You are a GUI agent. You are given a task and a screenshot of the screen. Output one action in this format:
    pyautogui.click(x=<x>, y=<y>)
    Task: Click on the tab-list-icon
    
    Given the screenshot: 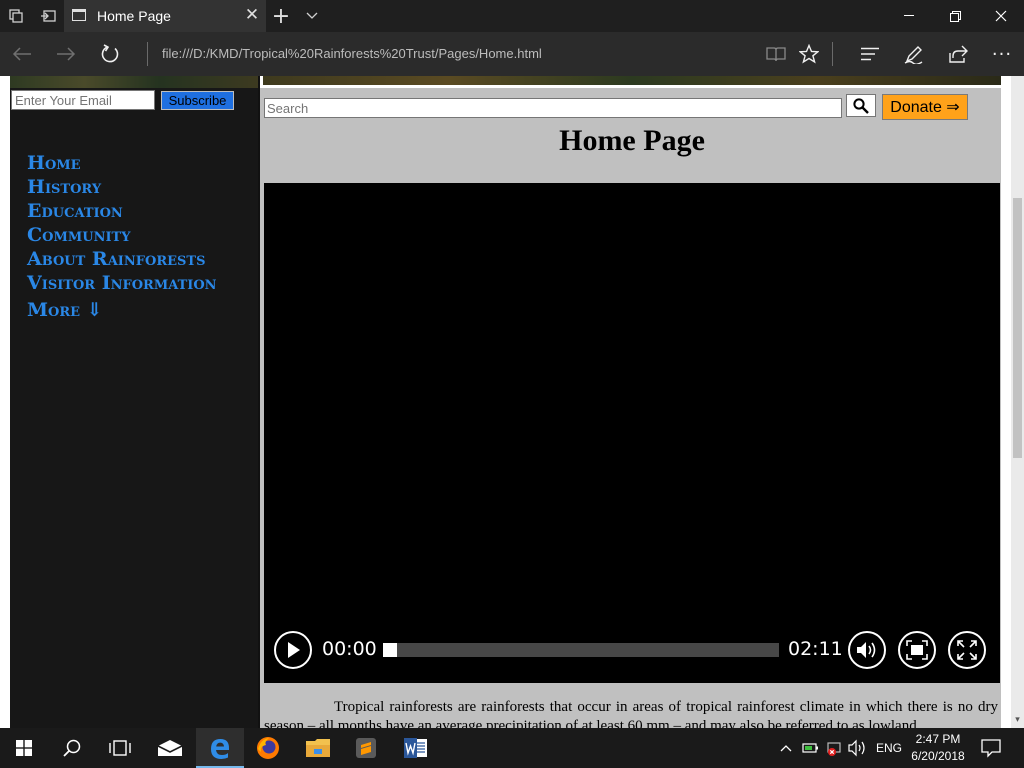 What is the action you would take?
    pyautogui.click(x=312, y=16)
    